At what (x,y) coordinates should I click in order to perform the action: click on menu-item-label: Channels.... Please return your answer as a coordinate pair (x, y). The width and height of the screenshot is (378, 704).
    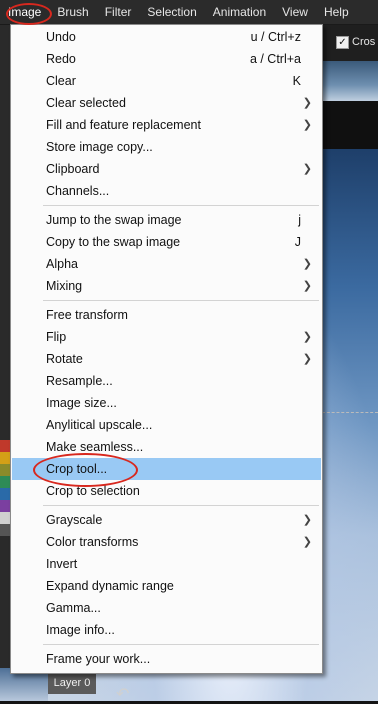
    Looking at the image, I should click on (78, 191).